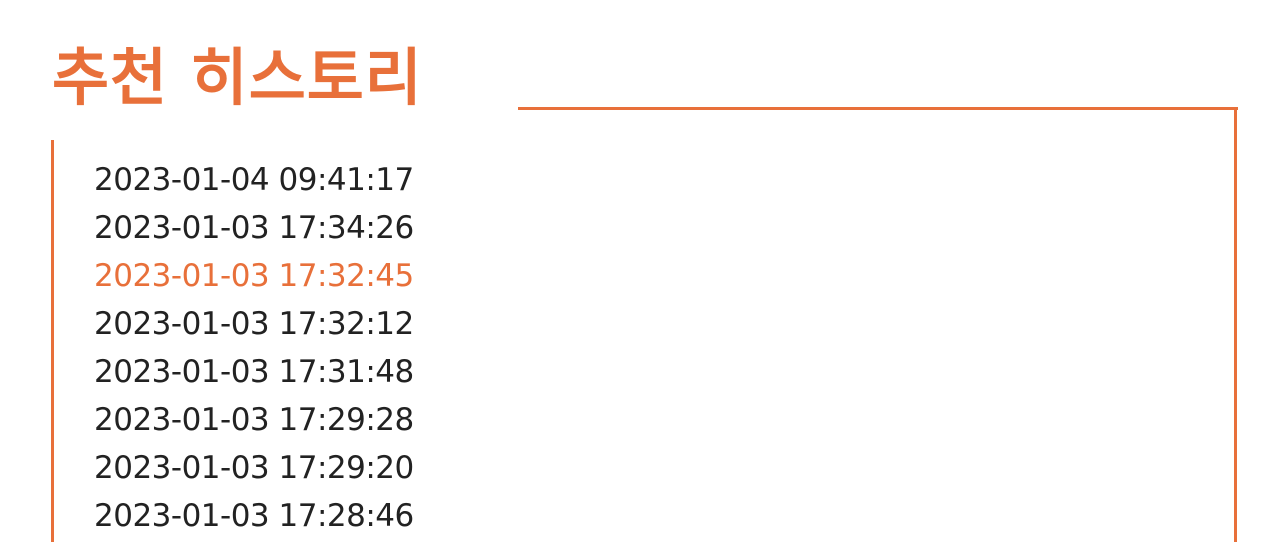 Image resolution: width=1280 pixels, height=542 pixels. What do you see at coordinates (254, 228) in the screenshot?
I see `history-item: 2023-01-03 17:34:26` at bounding box center [254, 228].